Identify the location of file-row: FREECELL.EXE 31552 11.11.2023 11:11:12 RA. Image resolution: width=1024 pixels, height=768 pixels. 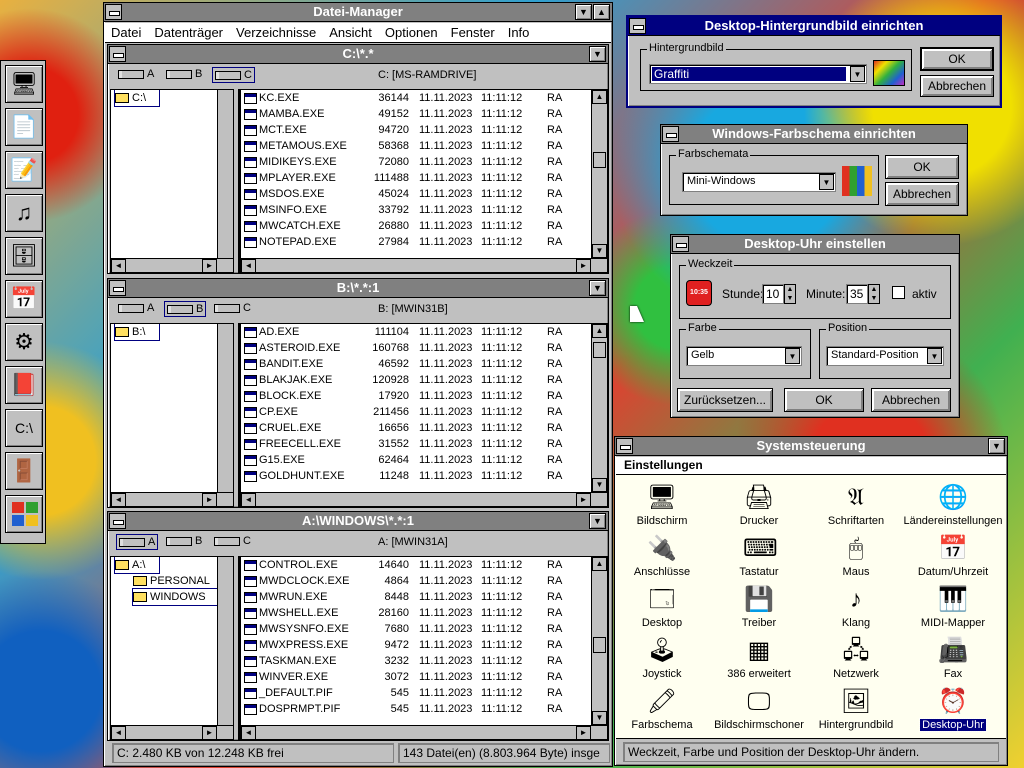
(424, 444).